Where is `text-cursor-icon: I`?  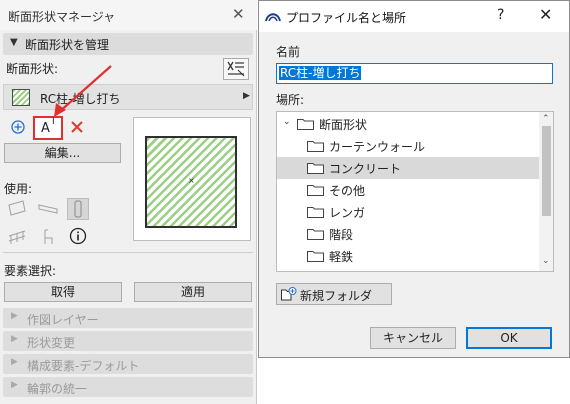 text-cursor-icon: I is located at coordinates (53, 122).